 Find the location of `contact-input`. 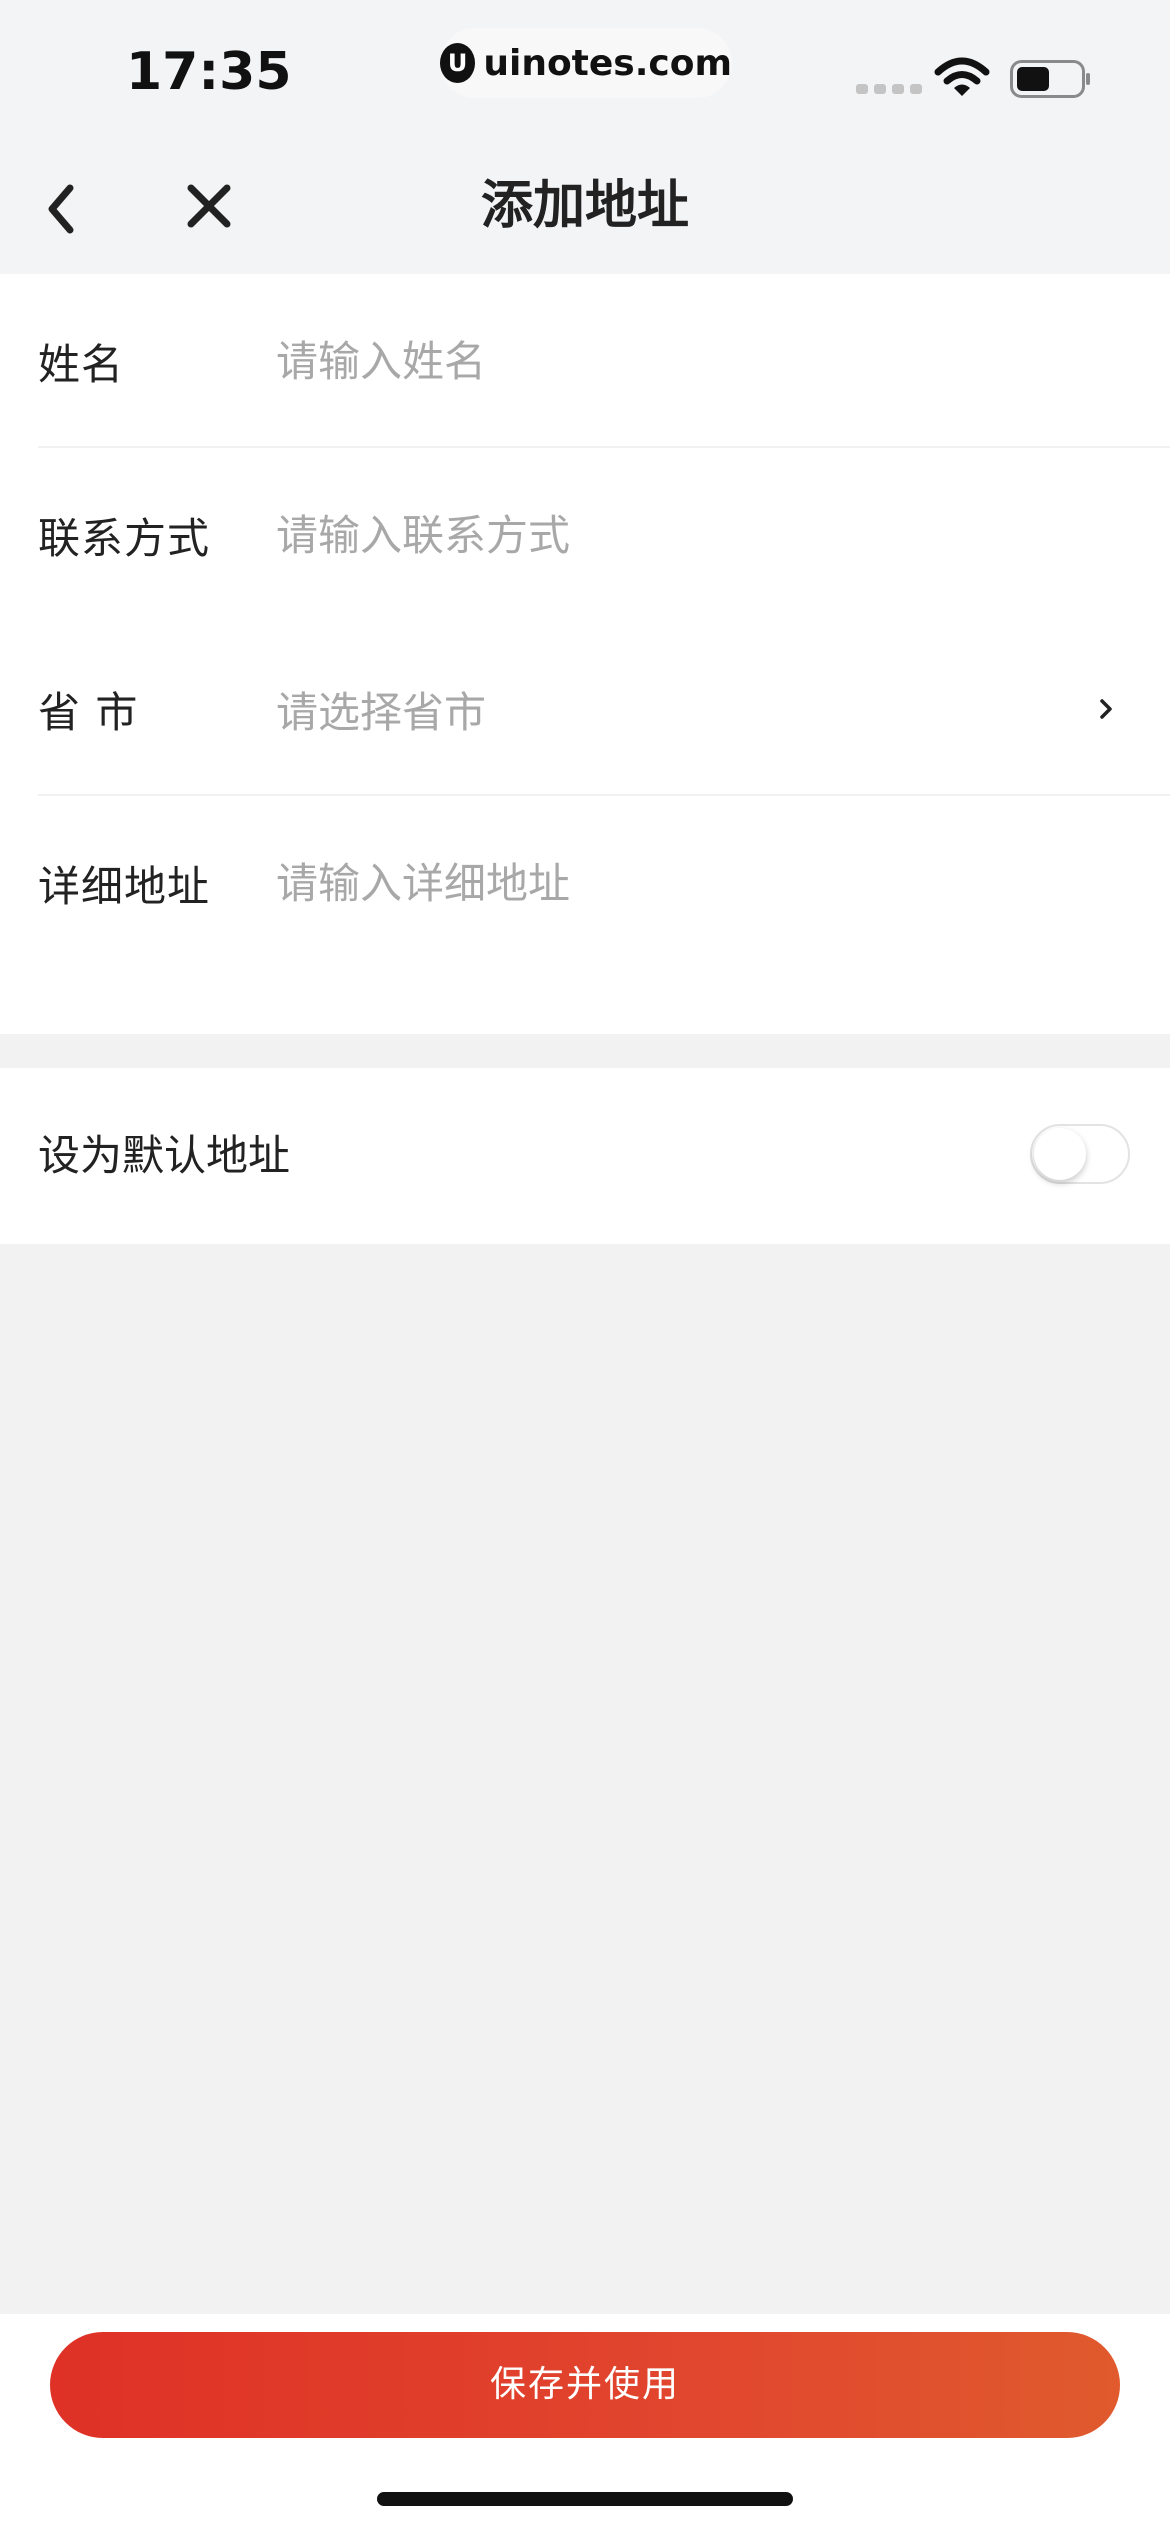

contact-input is located at coordinates (676, 535).